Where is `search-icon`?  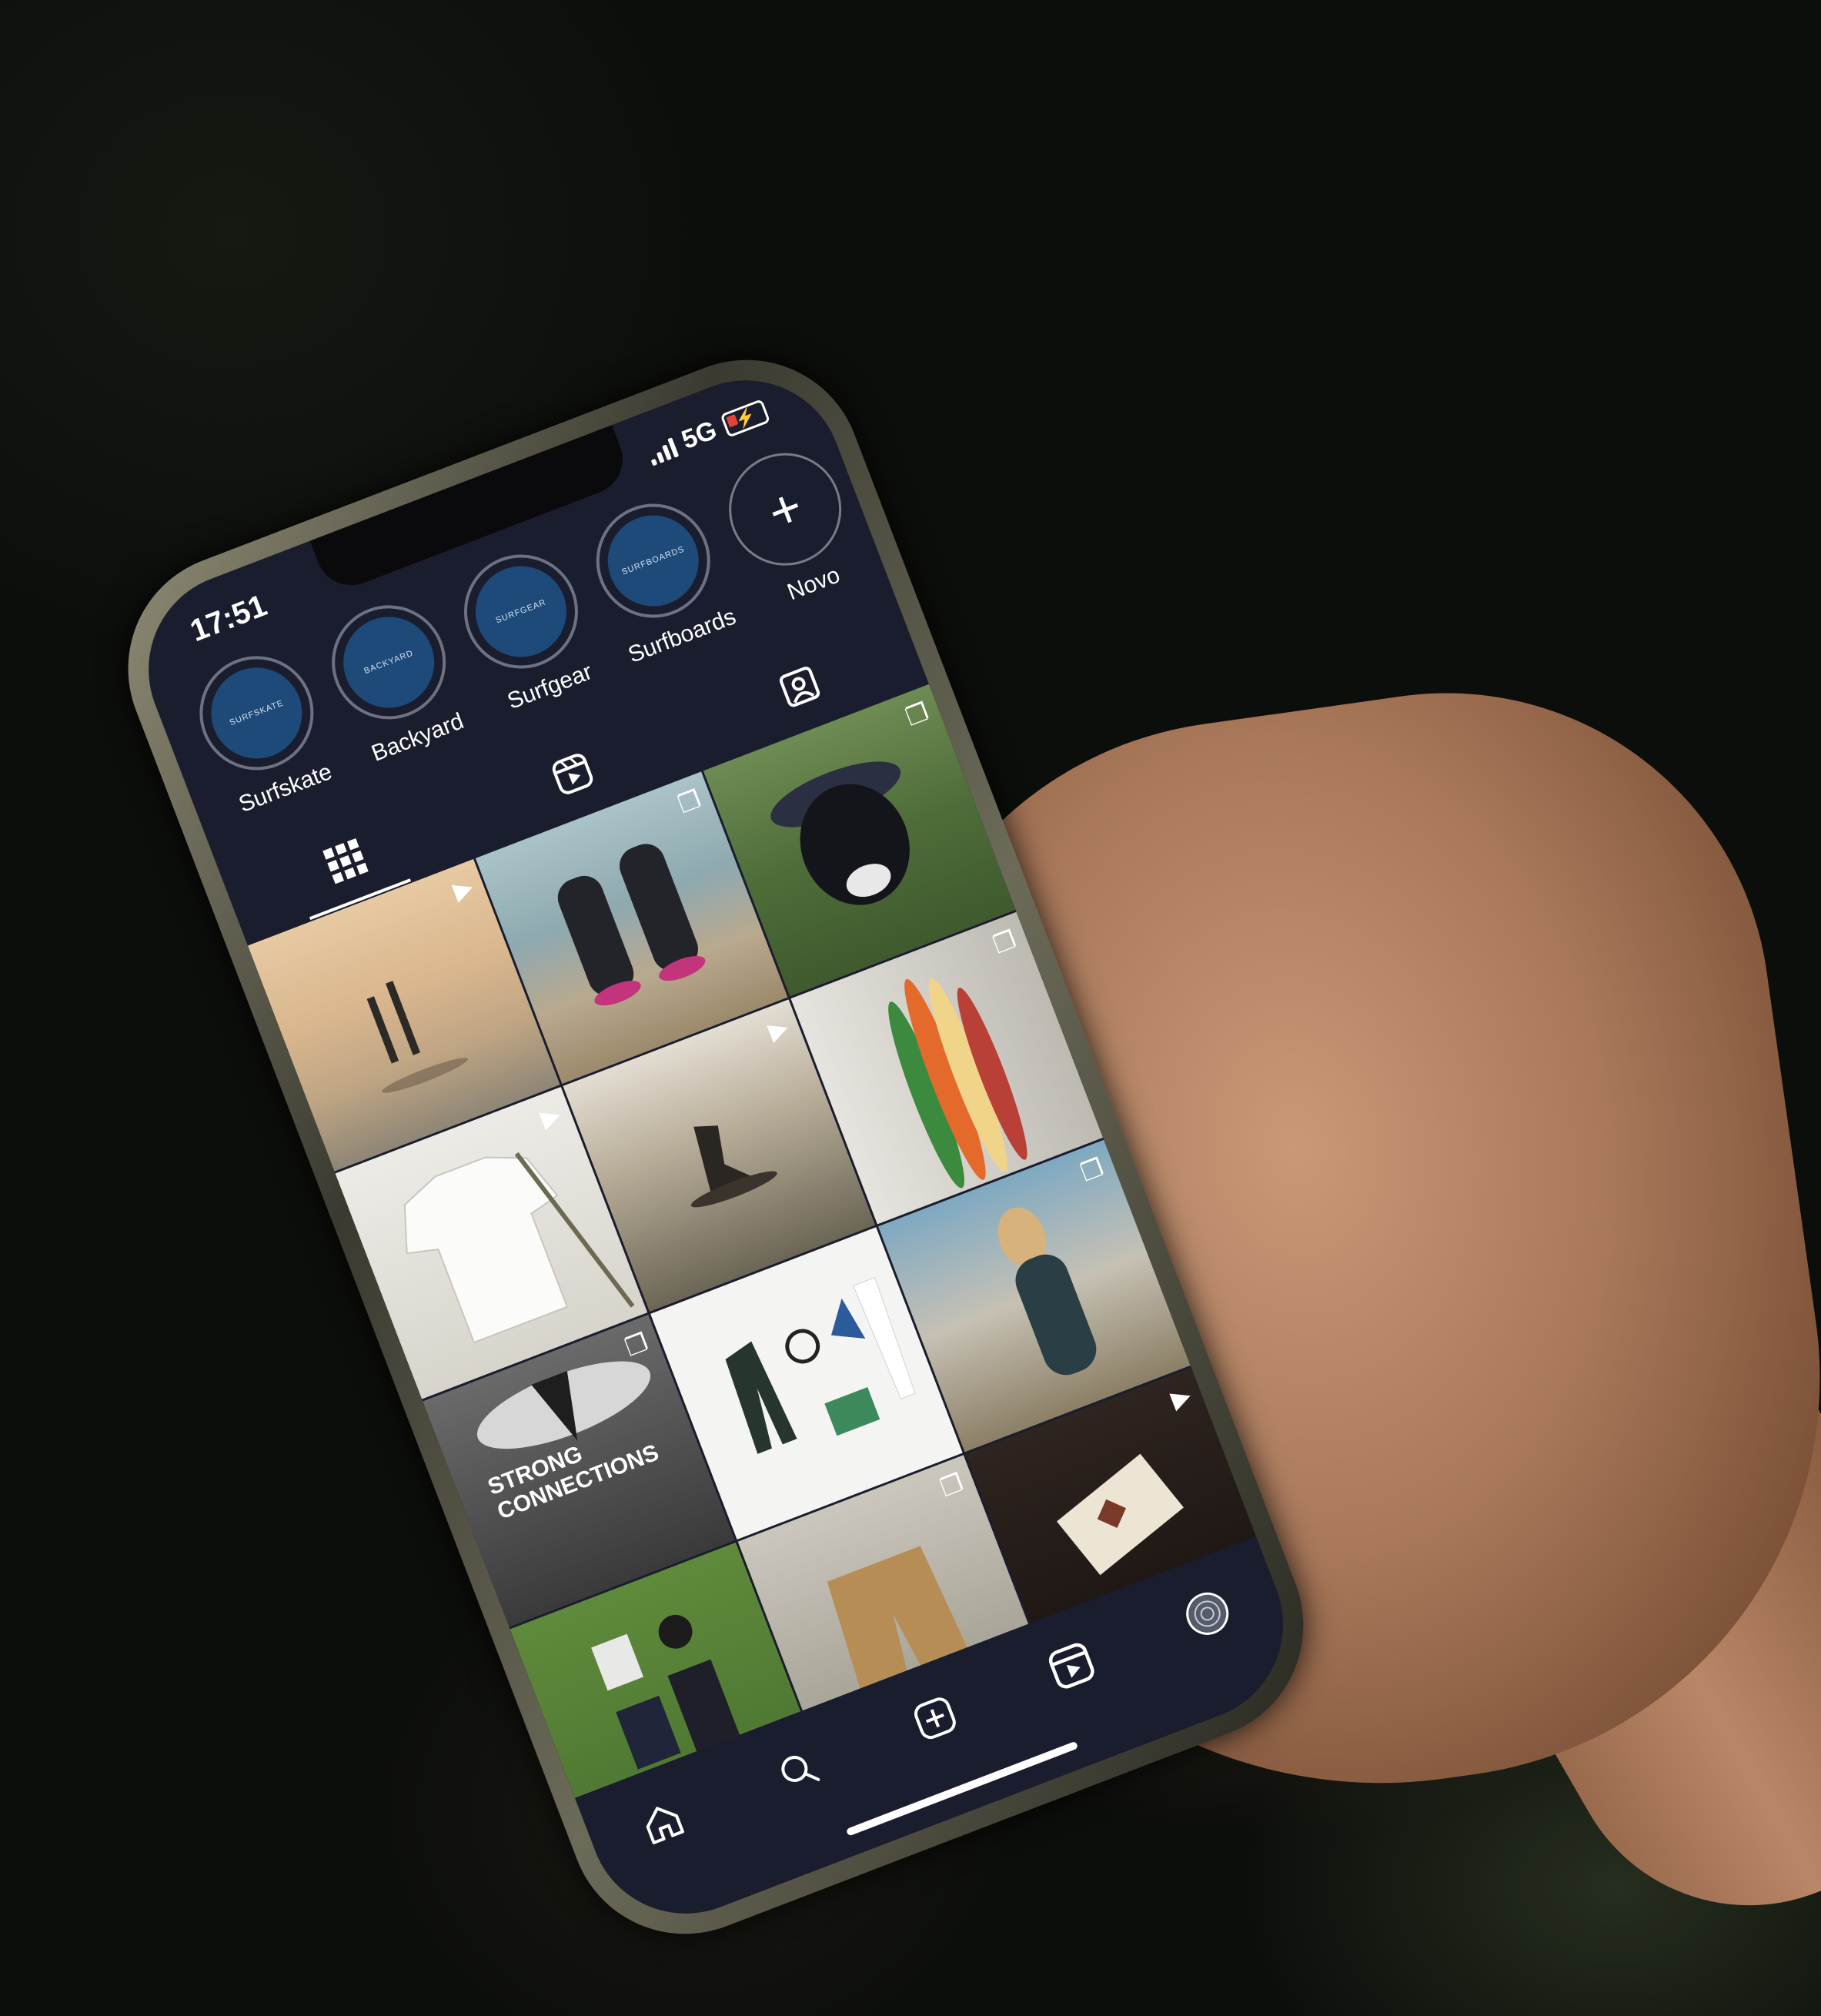 search-icon is located at coordinates (800, 1768).